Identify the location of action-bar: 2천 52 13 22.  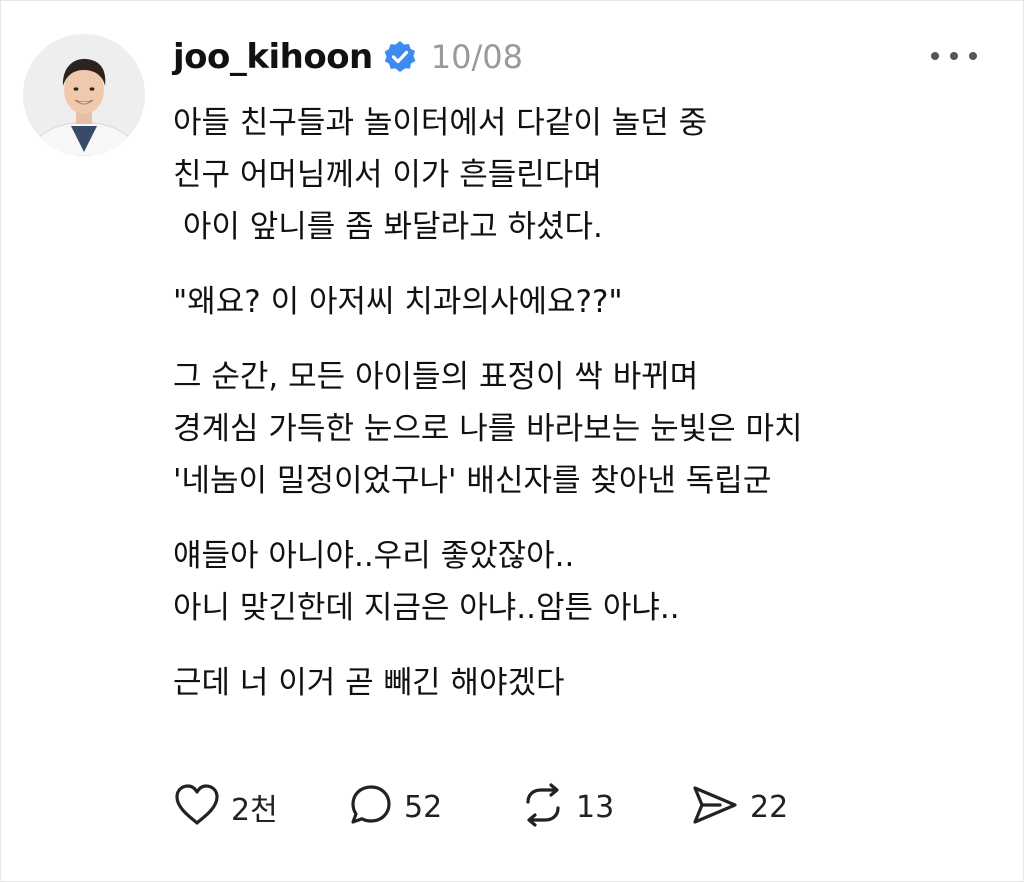
(496, 807).